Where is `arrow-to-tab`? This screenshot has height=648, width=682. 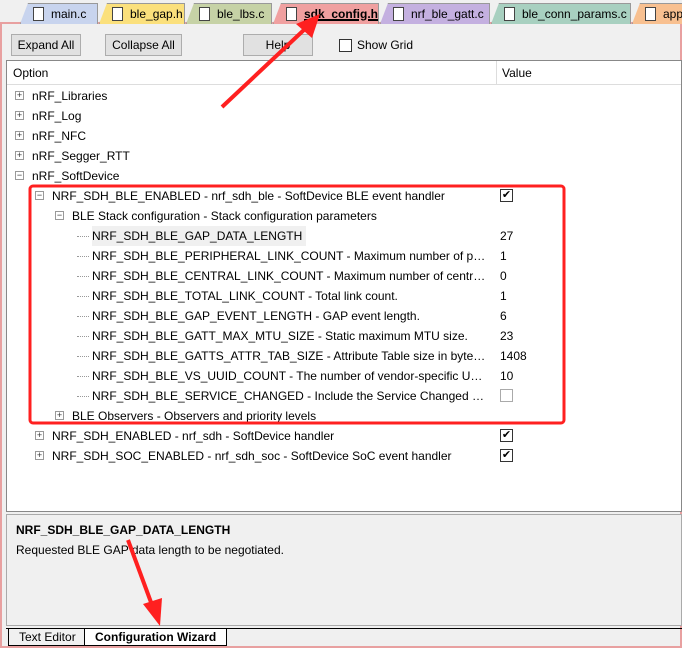 arrow-to-tab is located at coordinates (264, 67).